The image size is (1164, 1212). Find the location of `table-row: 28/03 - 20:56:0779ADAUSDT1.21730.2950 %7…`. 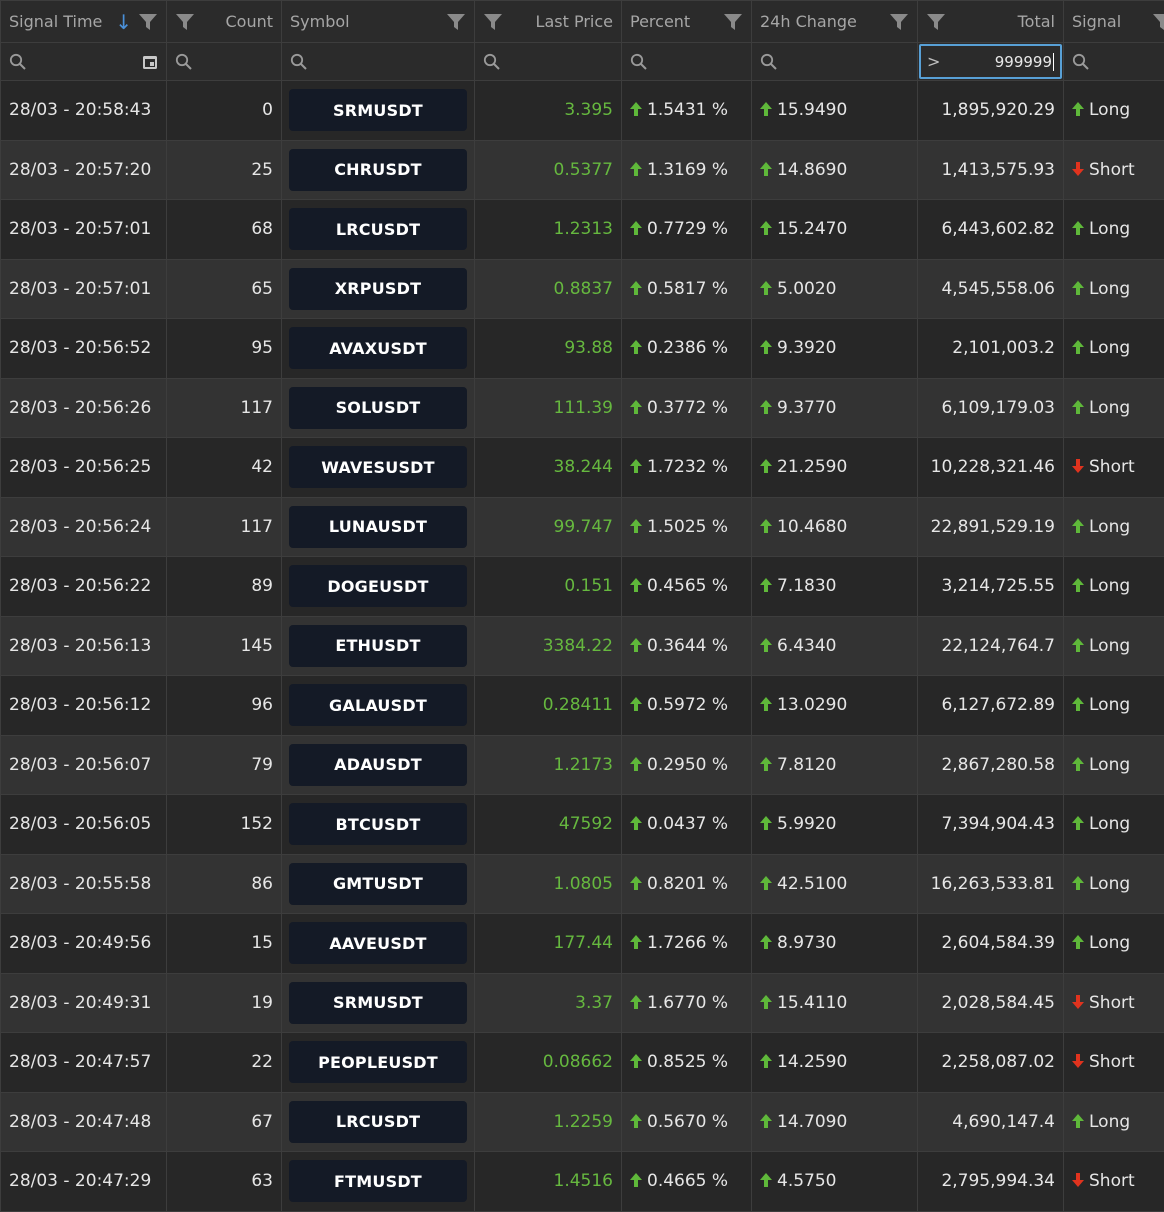

table-row: 28/03 - 20:56:0779ADAUSDT1.21730.2950 %7… is located at coordinates (582, 765).